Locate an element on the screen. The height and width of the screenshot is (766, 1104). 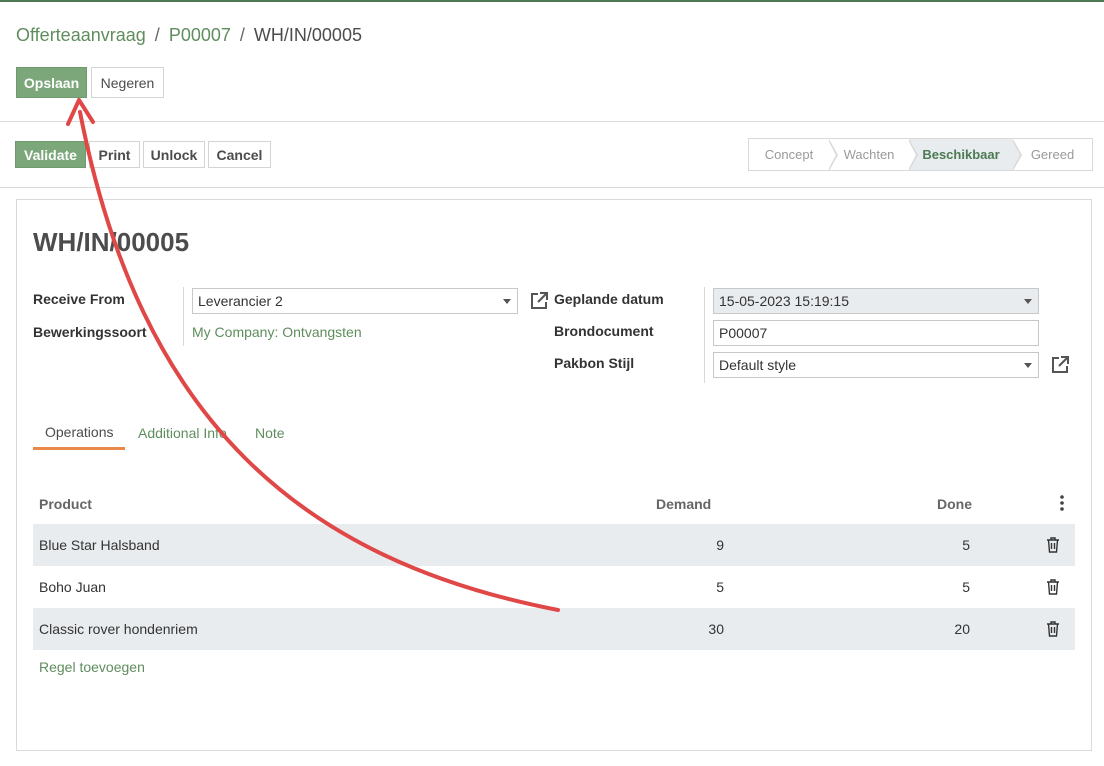
table-row: Boho Juan 5 5 is located at coordinates (554, 587).